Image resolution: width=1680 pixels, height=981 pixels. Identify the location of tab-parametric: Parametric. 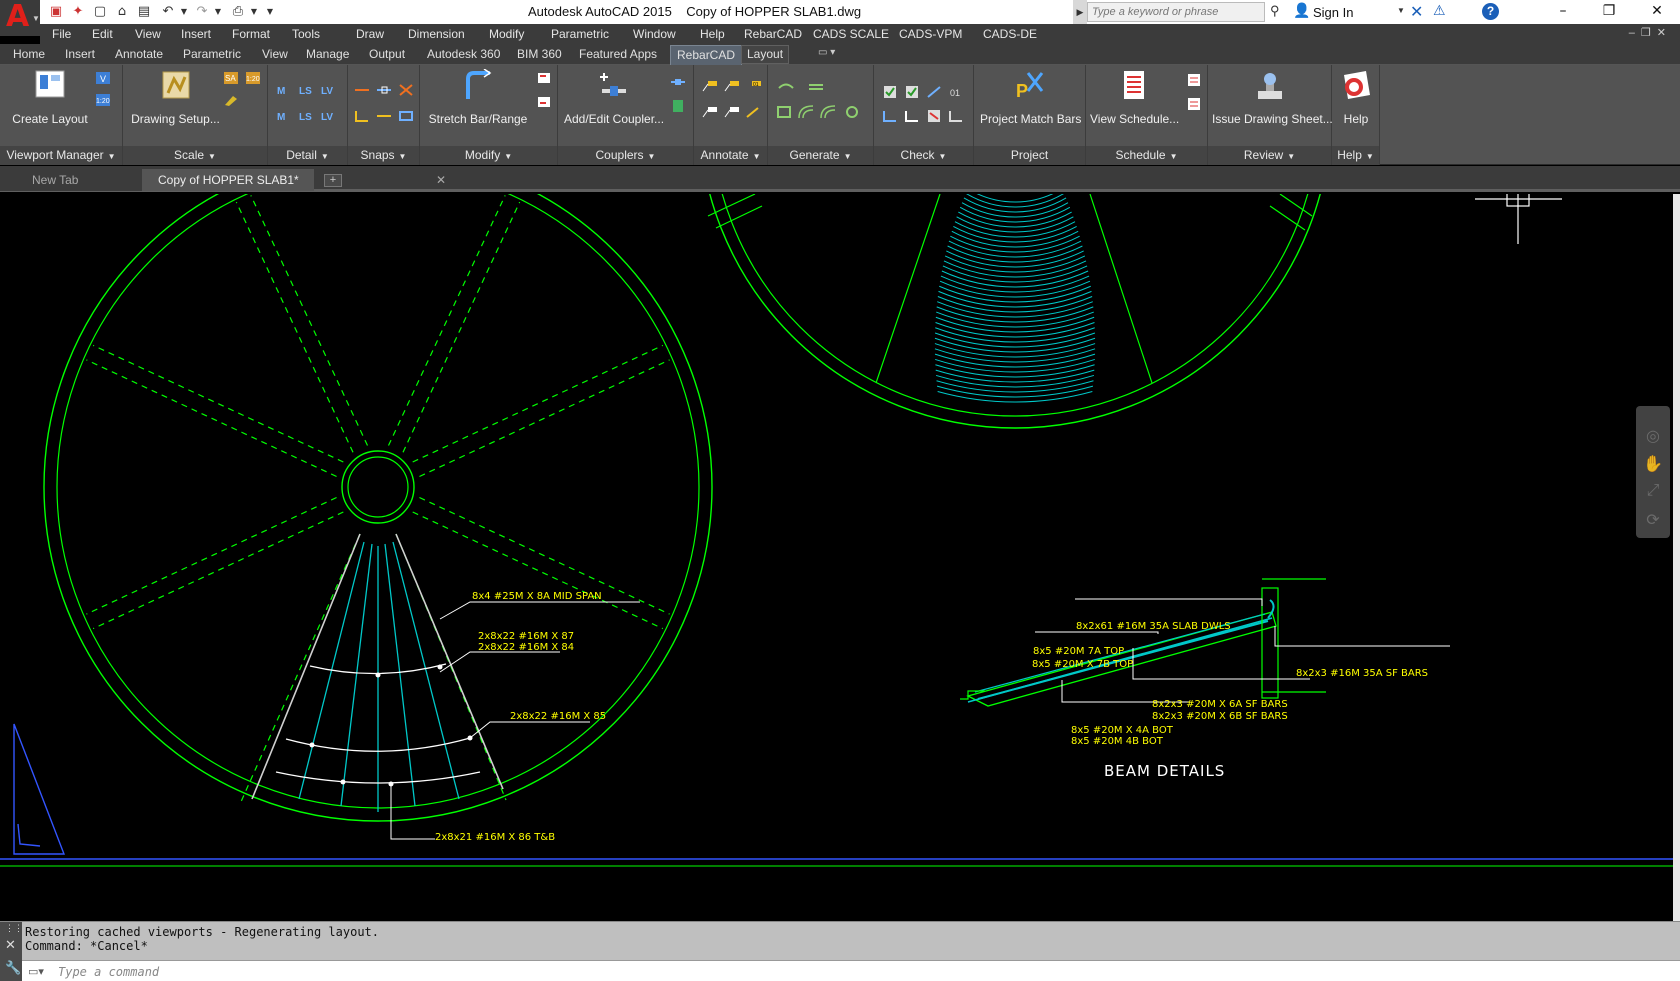
(212, 54).